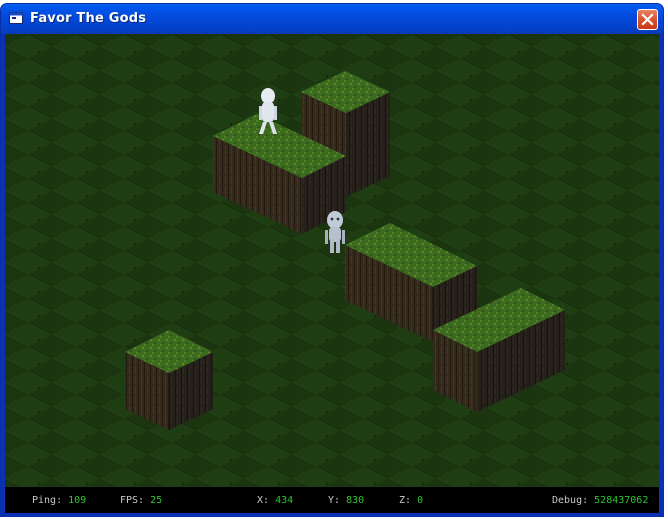 This screenshot has width=668, height=519. I want to click on x-value: 434, so click(284, 500).